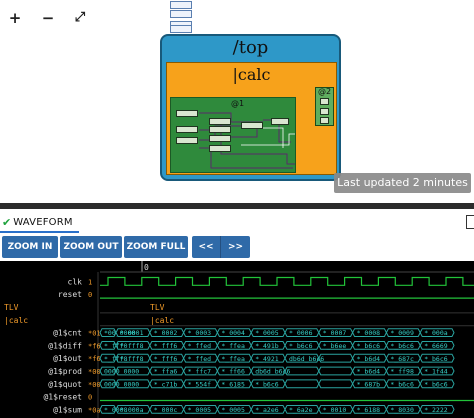  I want to click on vector-segment-label: *_0001, so click(132, 333).